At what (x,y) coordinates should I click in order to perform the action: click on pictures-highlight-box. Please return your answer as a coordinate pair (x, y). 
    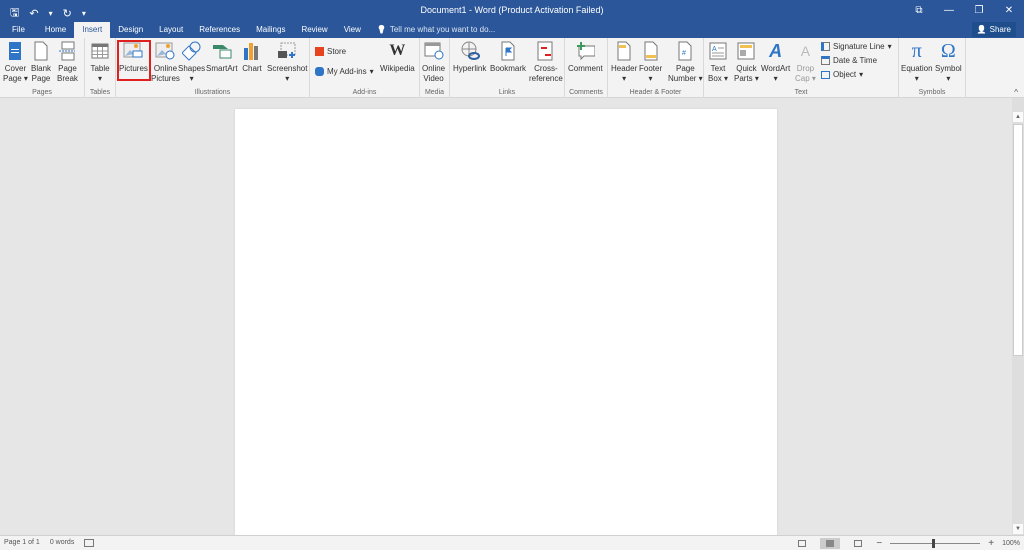
    Looking at the image, I should click on (134, 60).